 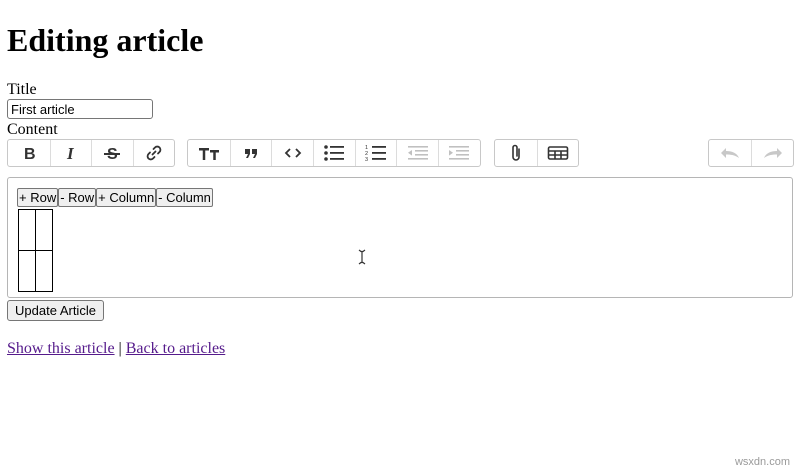 I want to click on bold-icon: B, so click(x=30, y=153).